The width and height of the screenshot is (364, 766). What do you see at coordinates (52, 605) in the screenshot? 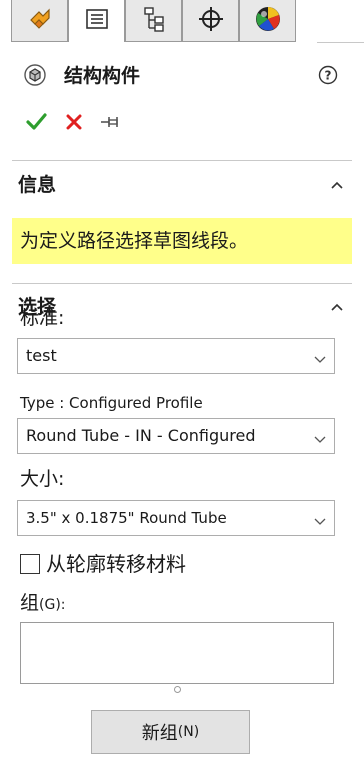
I see `groups-shortcut: (G):` at bounding box center [52, 605].